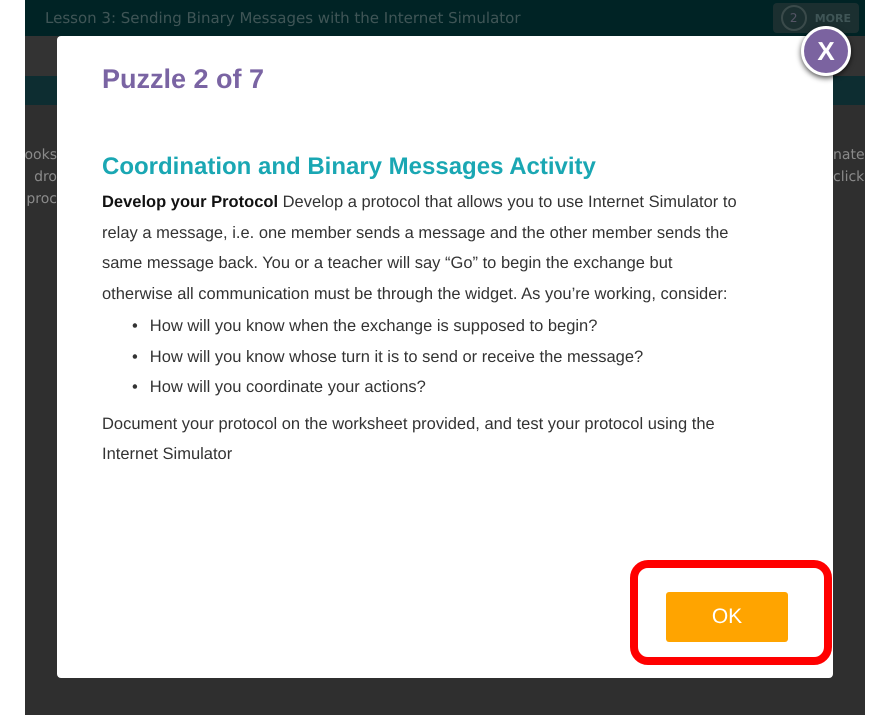 This screenshot has width=869, height=715. Describe the element at coordinates (793, 18) in the screenshot. I see `level-badge: 2` at that location.